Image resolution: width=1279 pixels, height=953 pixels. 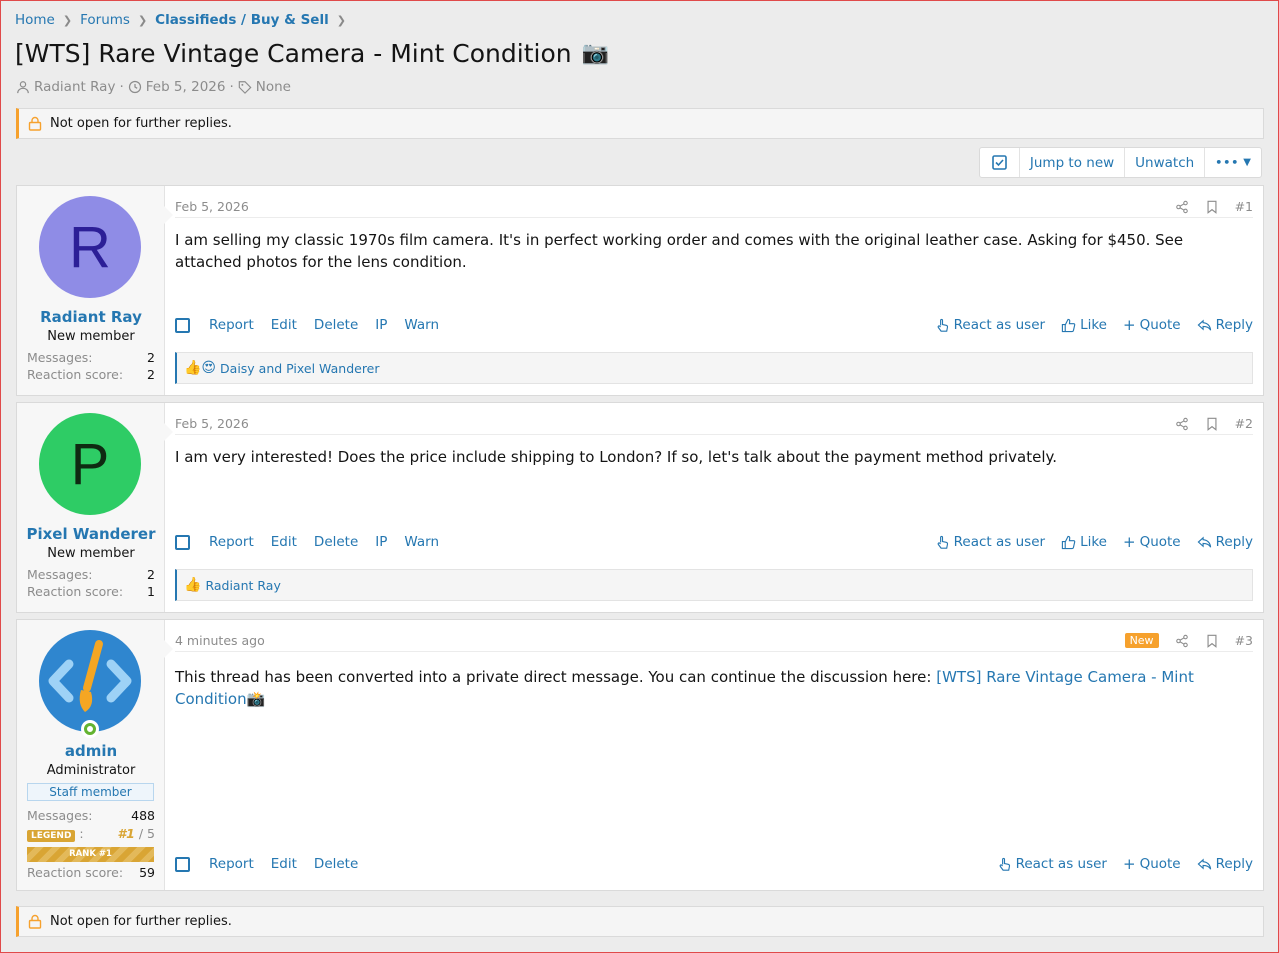 What do you see at coordinates (91, 751) in the screenshot?
I see `username: admin` at bounding box center [91, 751].